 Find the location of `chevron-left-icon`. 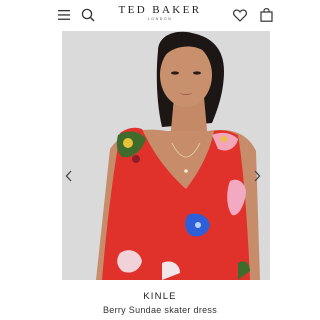

chevron-left-icon is located at coordinates (72, 177).